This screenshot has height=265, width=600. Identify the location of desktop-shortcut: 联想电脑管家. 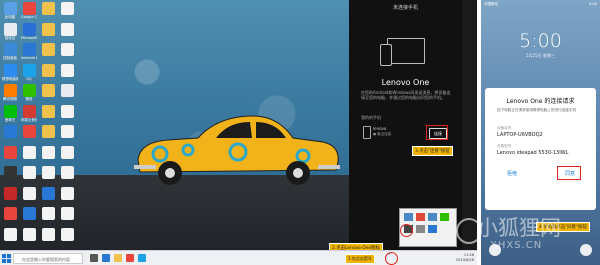
(10, 72).